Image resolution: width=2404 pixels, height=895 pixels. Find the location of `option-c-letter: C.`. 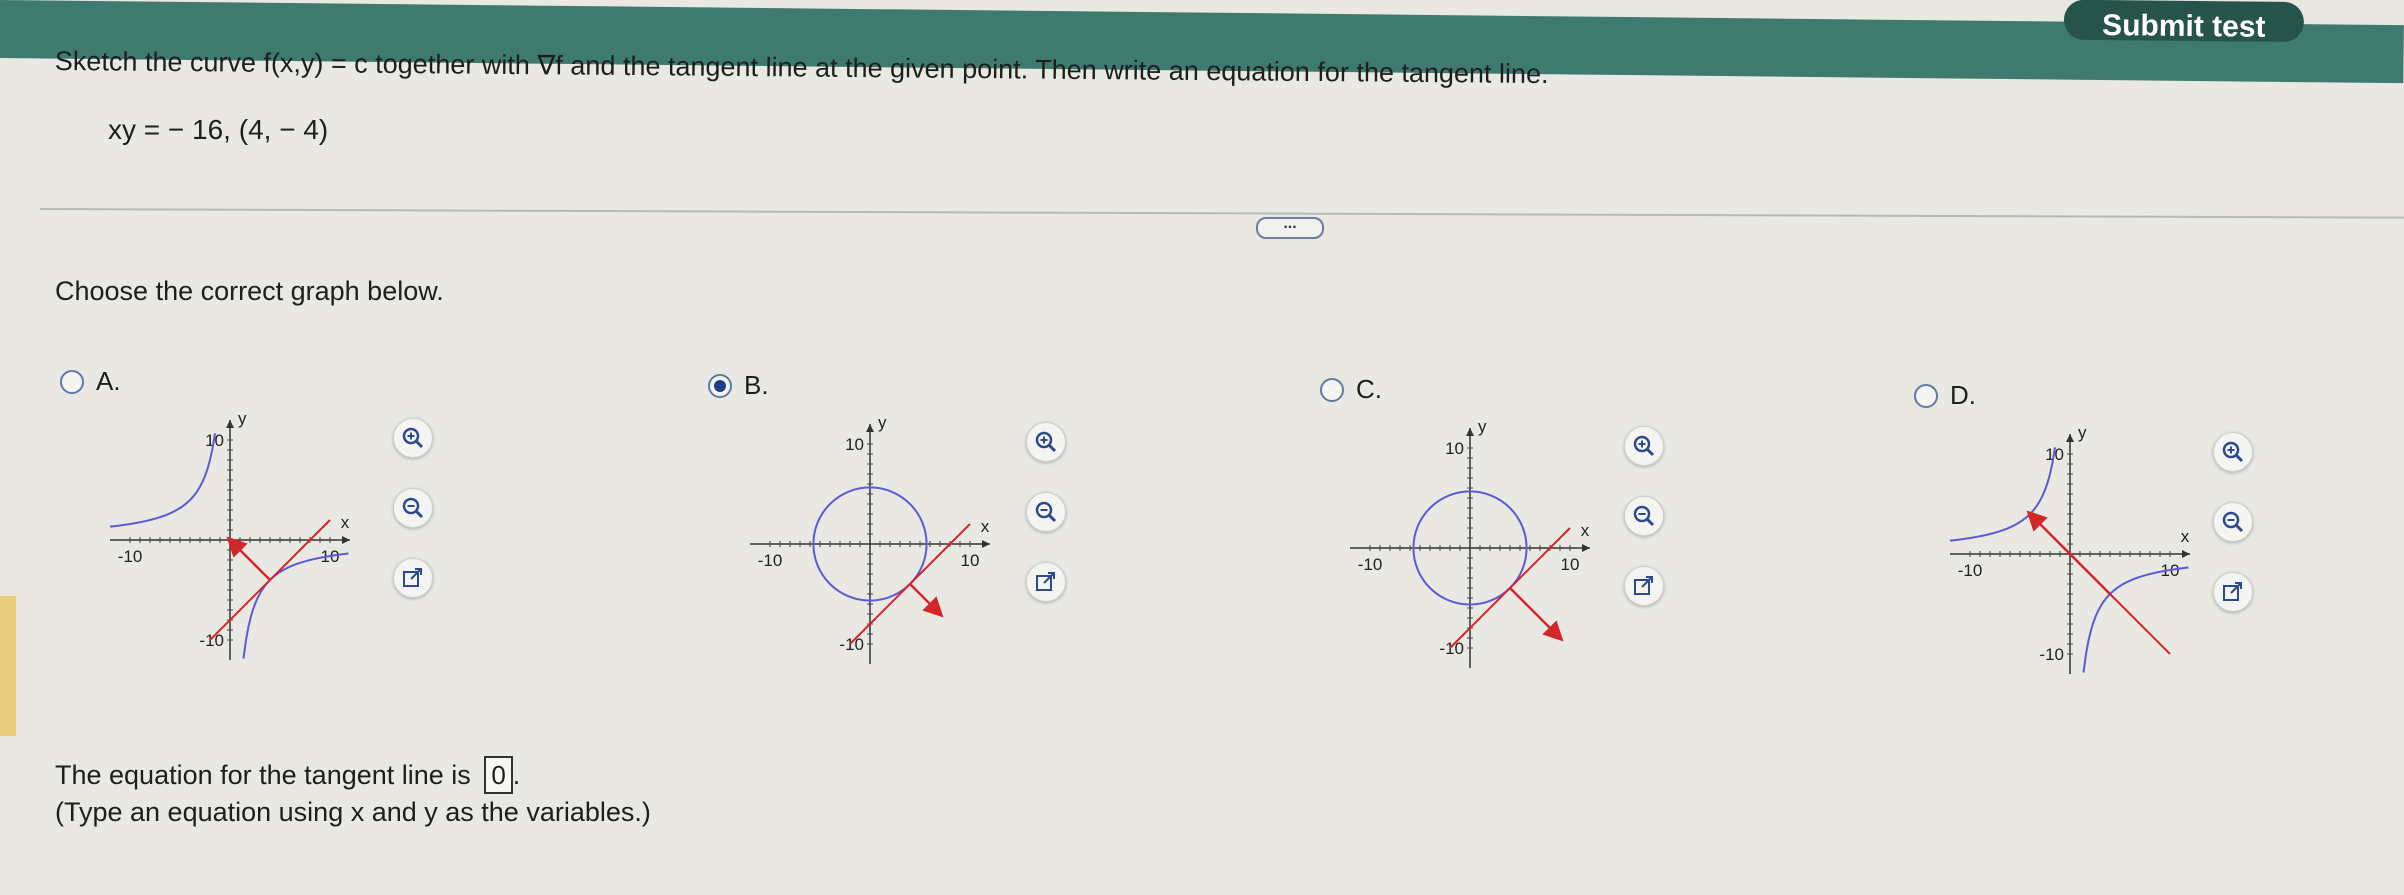

option-c-letter: C. is located at coordinates (1369, 389).